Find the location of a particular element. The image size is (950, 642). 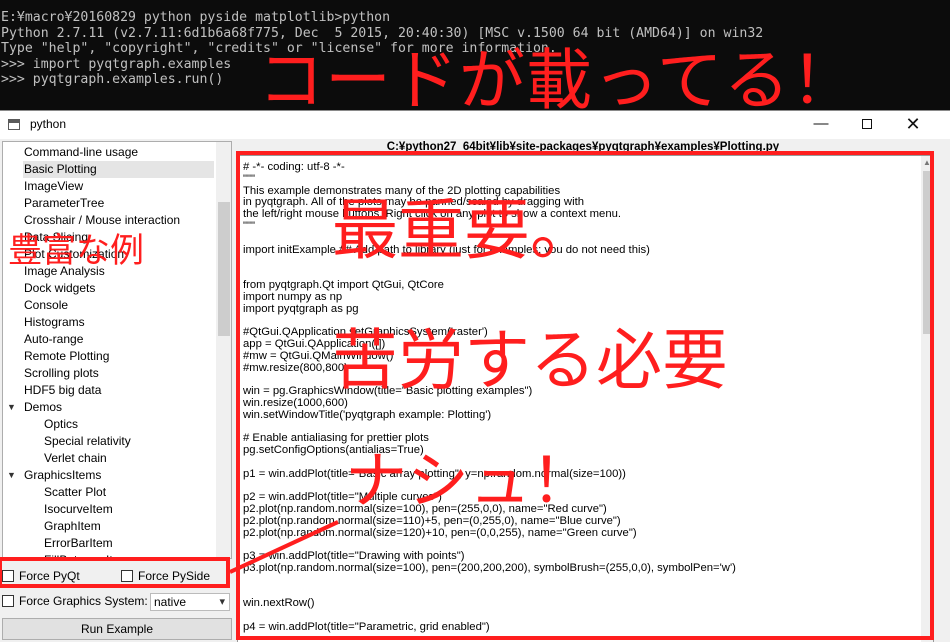

annotation-hard-work: 苦労する必要 is located at coordinates (530, 360).